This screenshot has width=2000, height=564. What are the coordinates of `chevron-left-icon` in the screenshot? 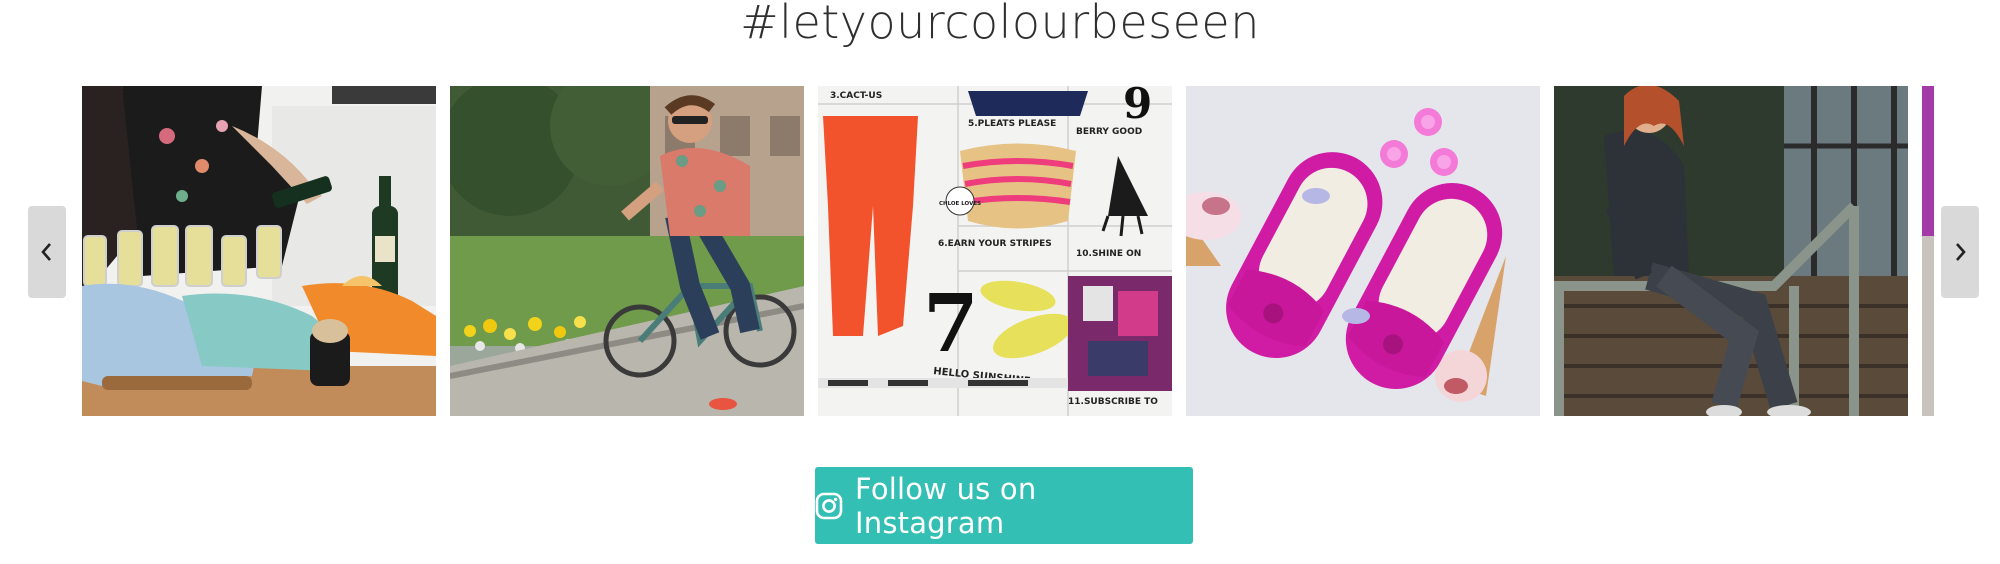 It's located at (46, 252).